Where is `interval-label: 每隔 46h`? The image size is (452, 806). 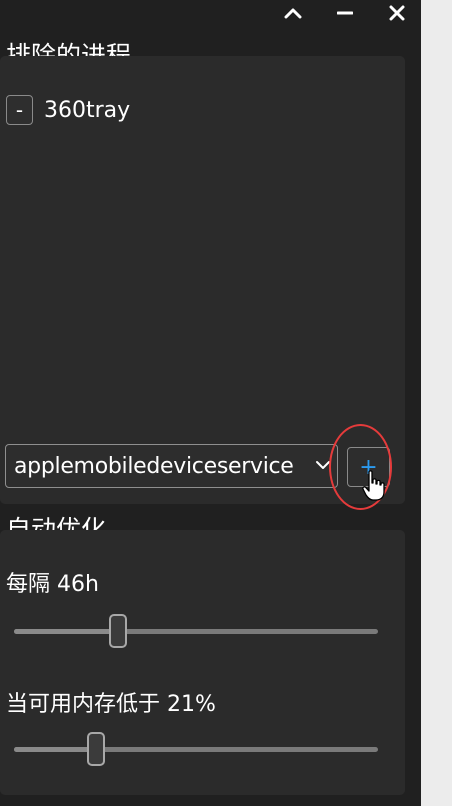
interval-label: 每隔 46h is located at coordinates (52, 584).